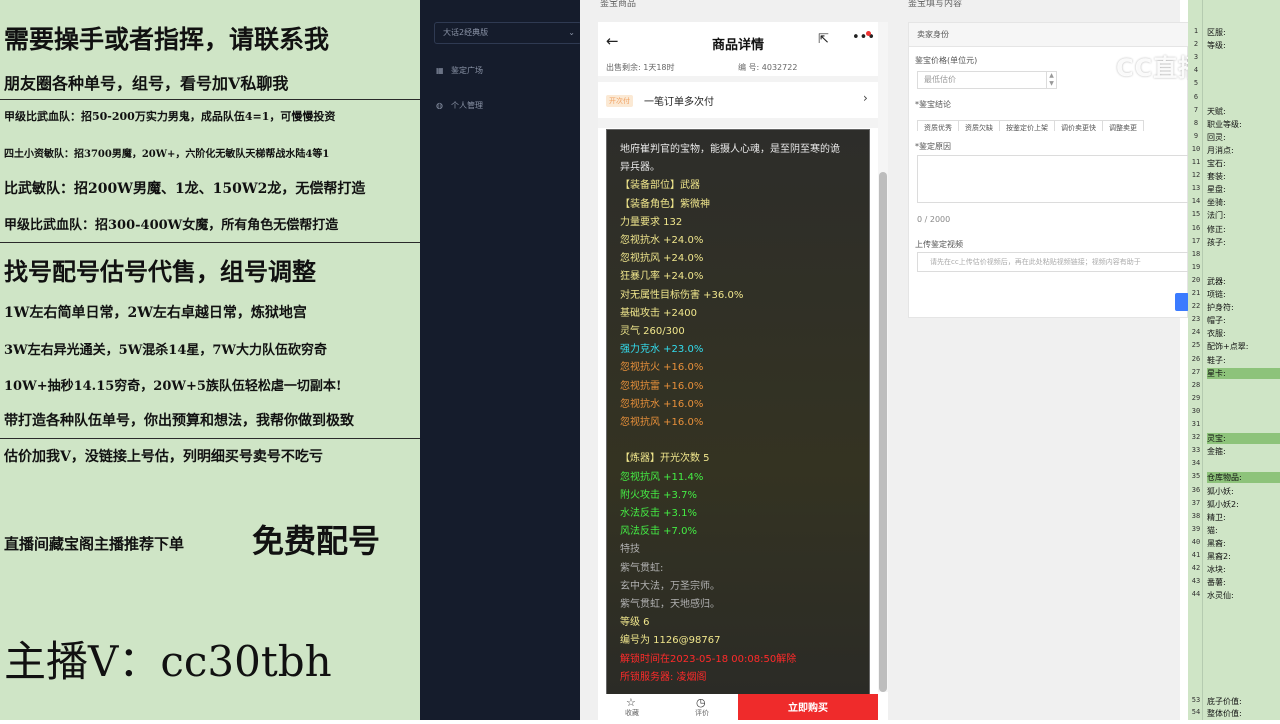  What do you see at coordinates (1243, 176) in the screenshot?
I see `checklist-row: 套装:` at bounding box center [1243, 176].